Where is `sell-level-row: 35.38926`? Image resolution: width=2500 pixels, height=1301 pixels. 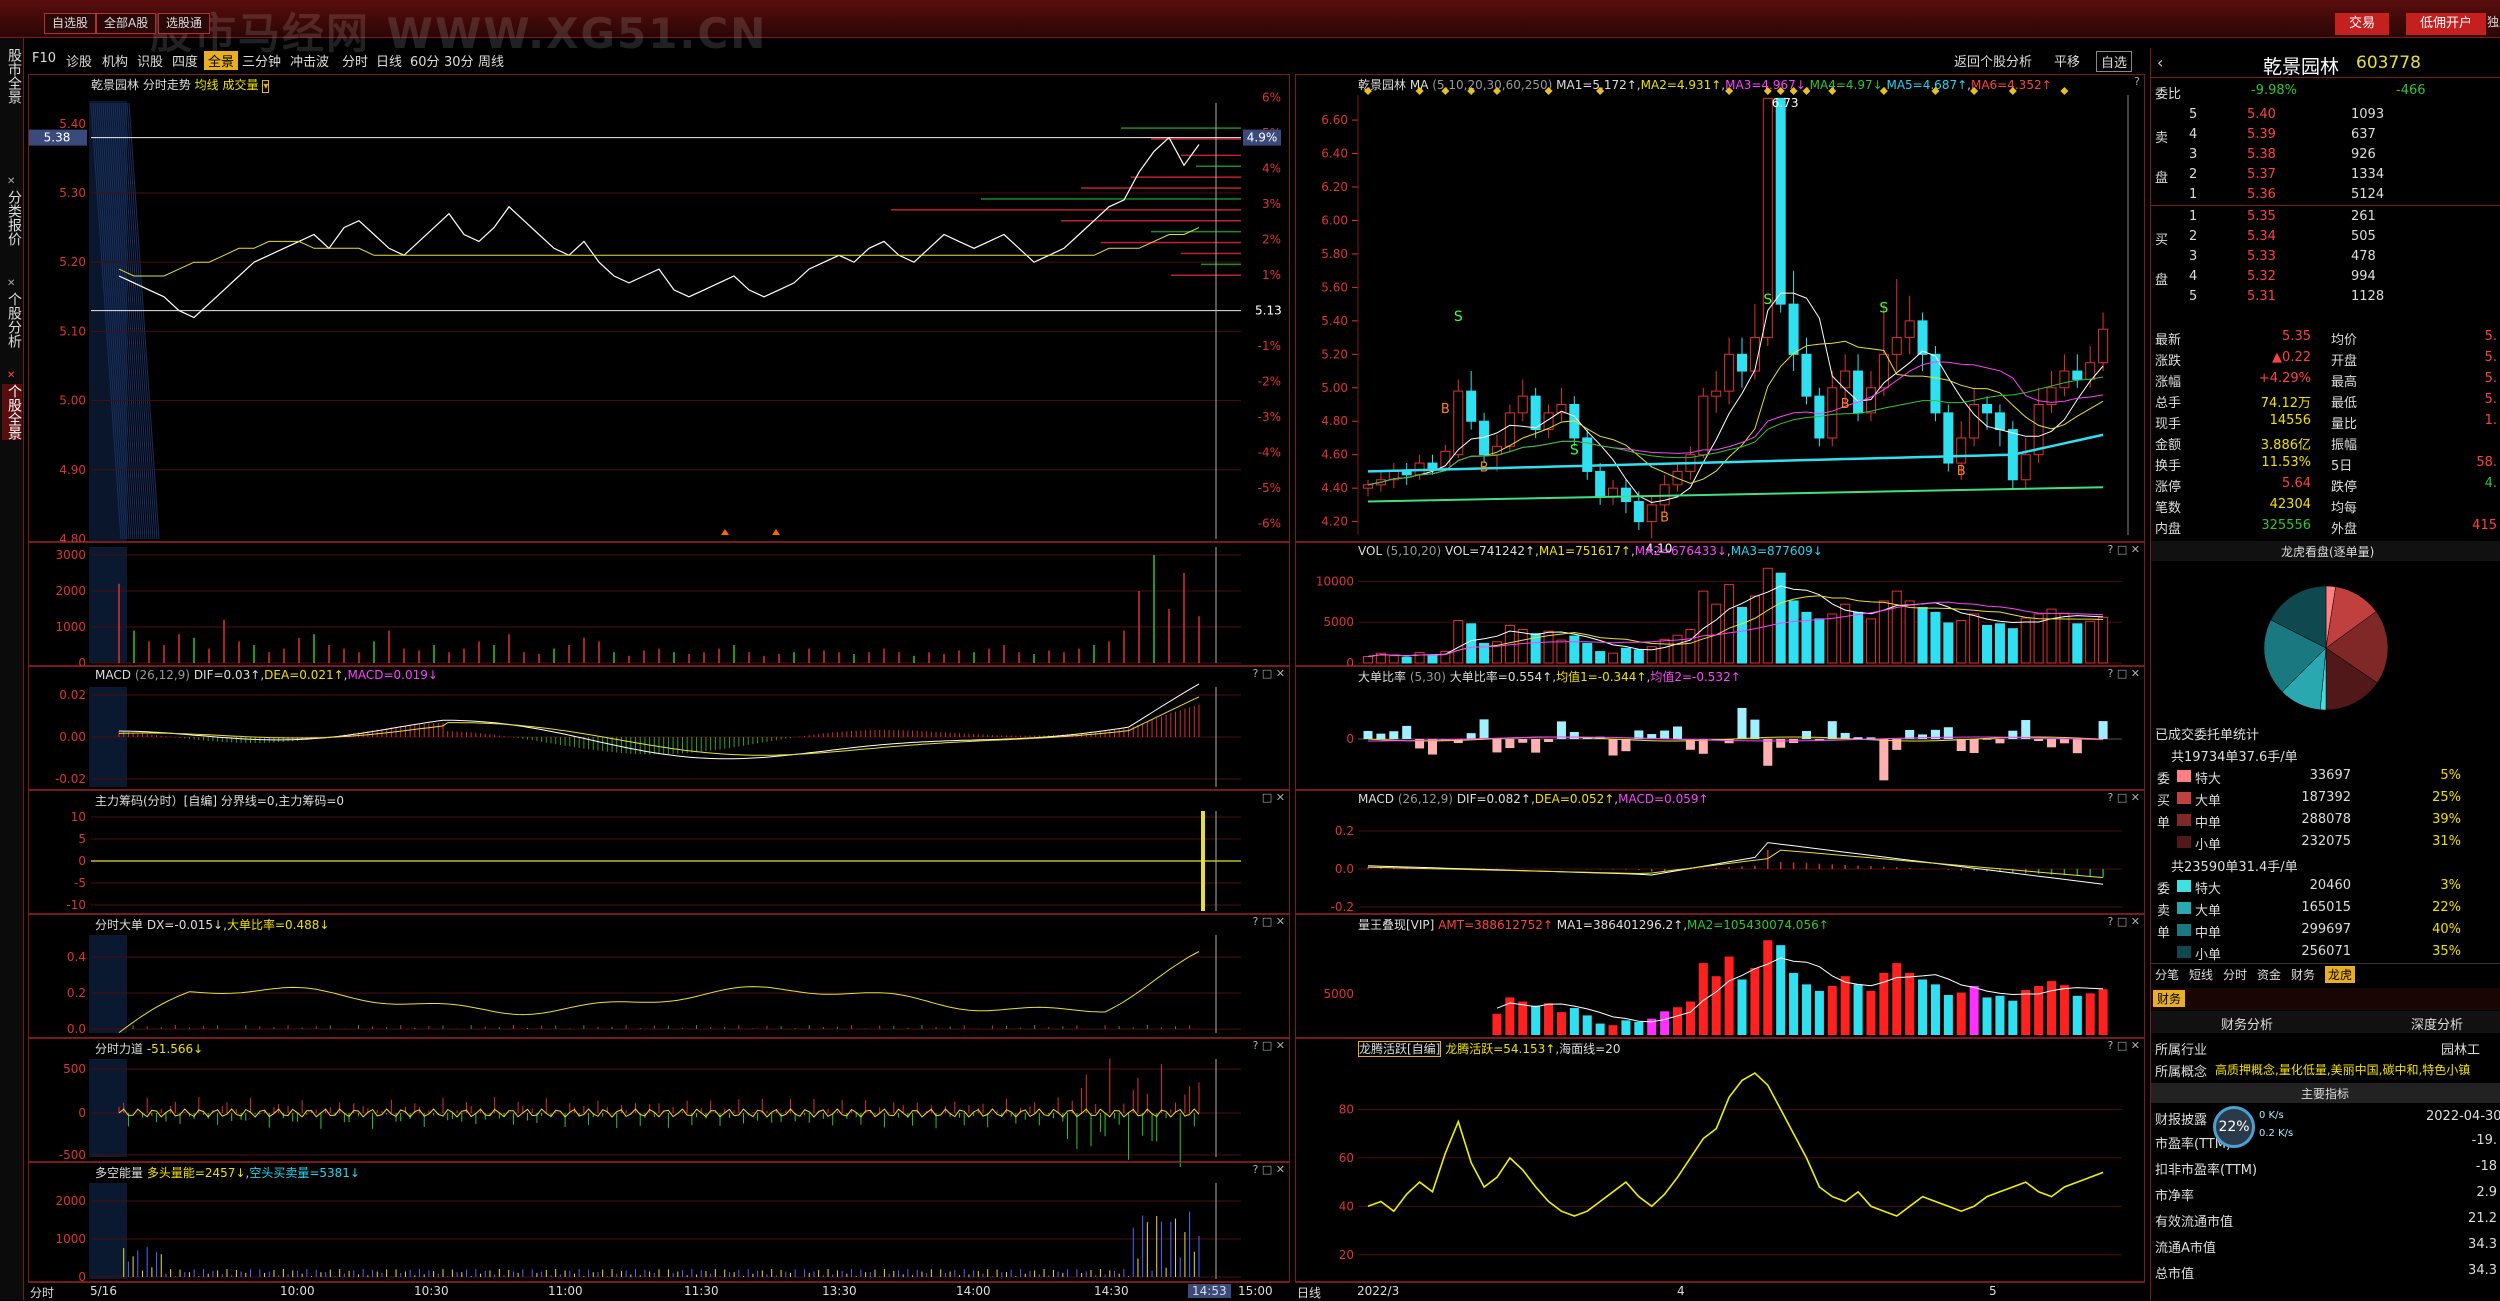 sell-level-row: 35.38926 is located at coordinates (2325, 154).